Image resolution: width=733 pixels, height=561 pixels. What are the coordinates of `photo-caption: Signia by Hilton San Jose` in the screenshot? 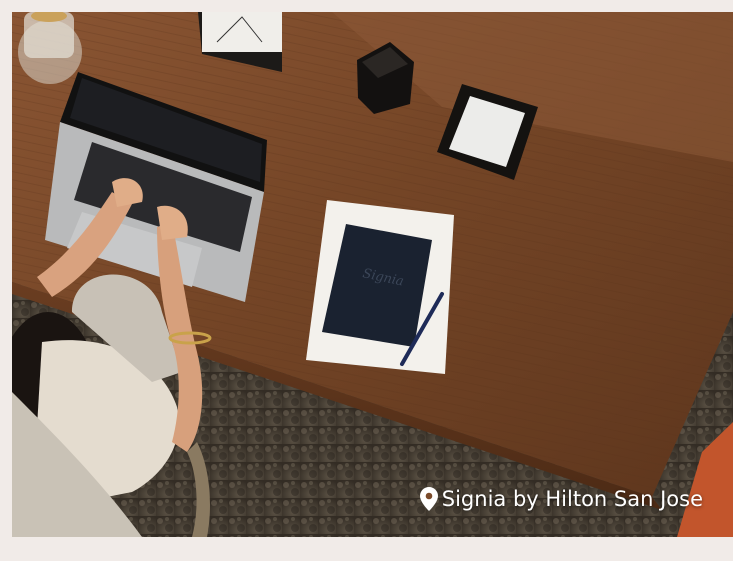 It's located at (561, 499).